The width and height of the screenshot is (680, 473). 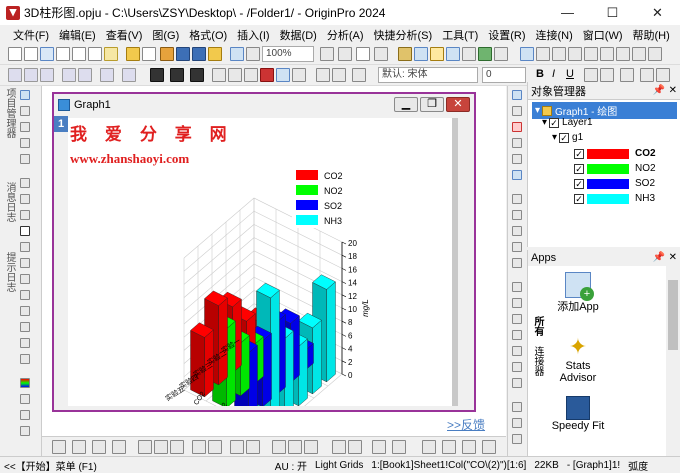 I want to click on reset-icon, so click(x=379, y=447).